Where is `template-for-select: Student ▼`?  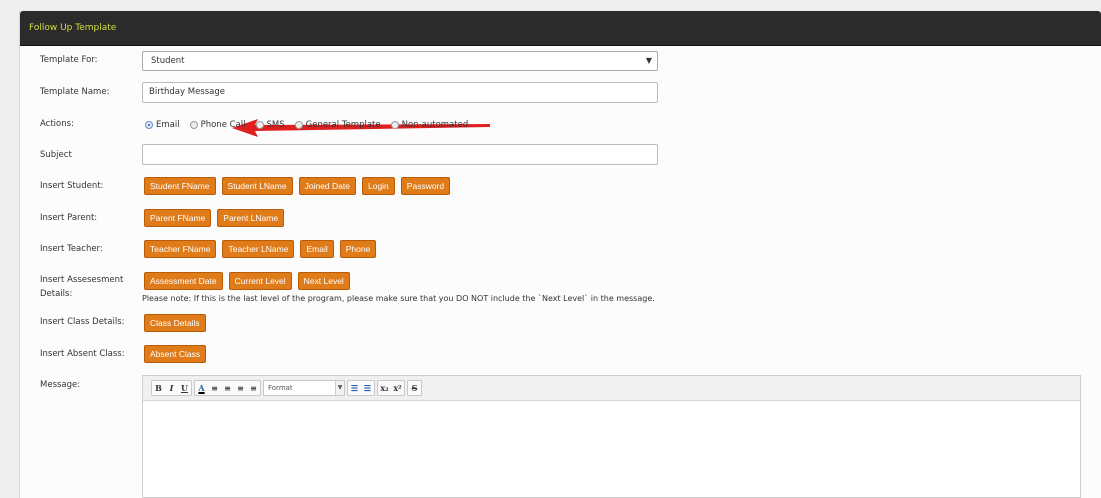 template-for-select: Student ▼ is located at coordinates (400, 61).